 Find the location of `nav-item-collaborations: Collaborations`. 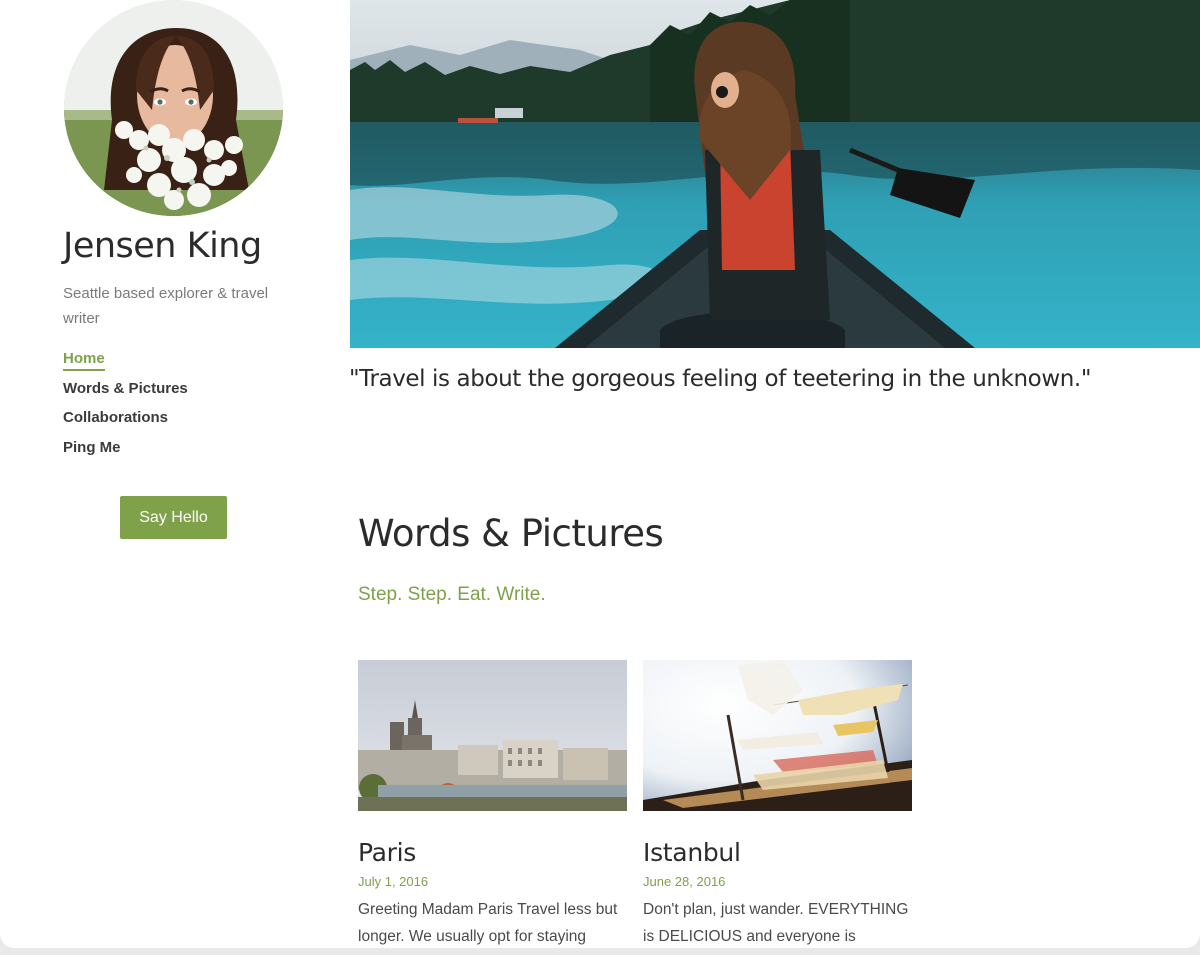

nav-item-collaborations: Collaborations is located at coordinates (125, 421).